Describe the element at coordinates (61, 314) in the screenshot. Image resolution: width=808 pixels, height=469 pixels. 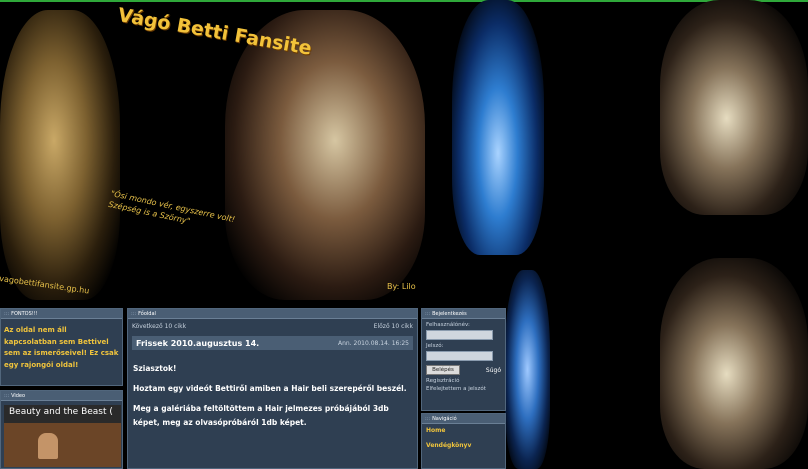
I see `important-panel-header: ::: FONTOS!!!` at that location.